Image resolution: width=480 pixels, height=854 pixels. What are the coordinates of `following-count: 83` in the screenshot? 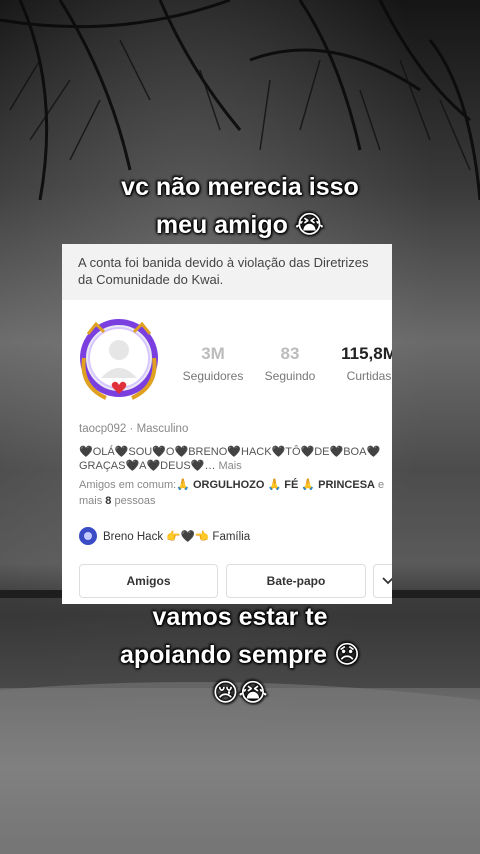 It's located at (290, 353).